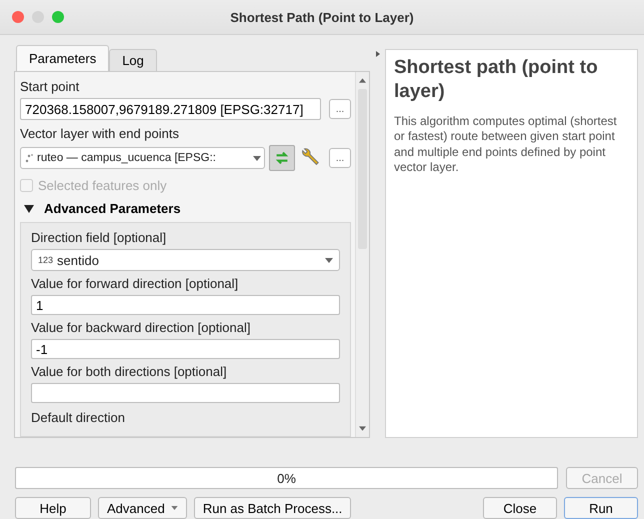 Image resolution: width=644 pixels, height=519 pixels. Describe the element at coordinates (185, 349) in the screenshot. I see `input-field: -1` at that location.